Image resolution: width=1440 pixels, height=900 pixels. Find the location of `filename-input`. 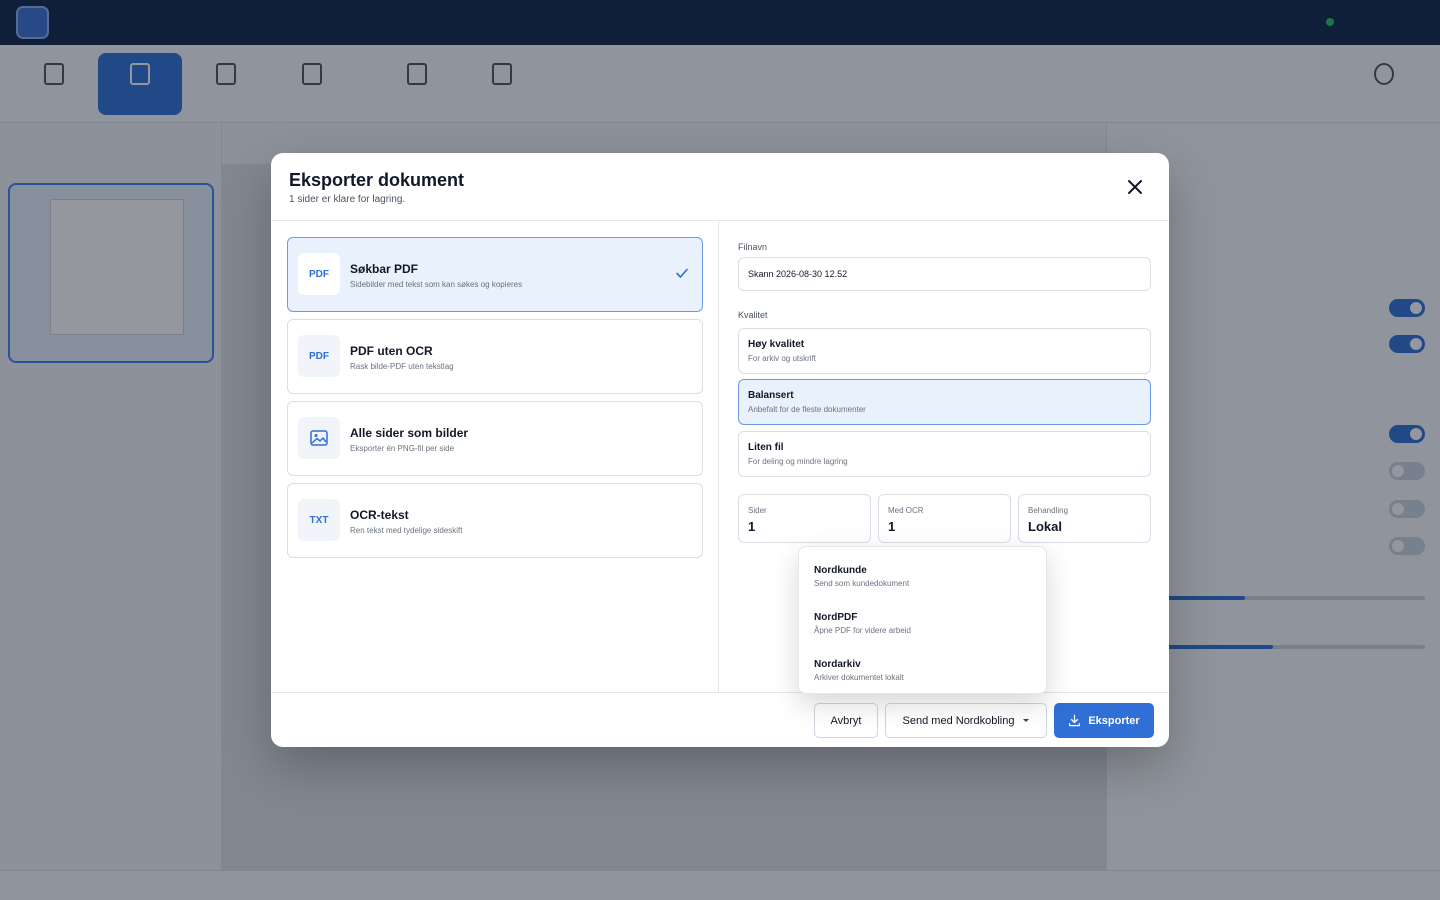

filename-input is located at coordinates (944, 274).